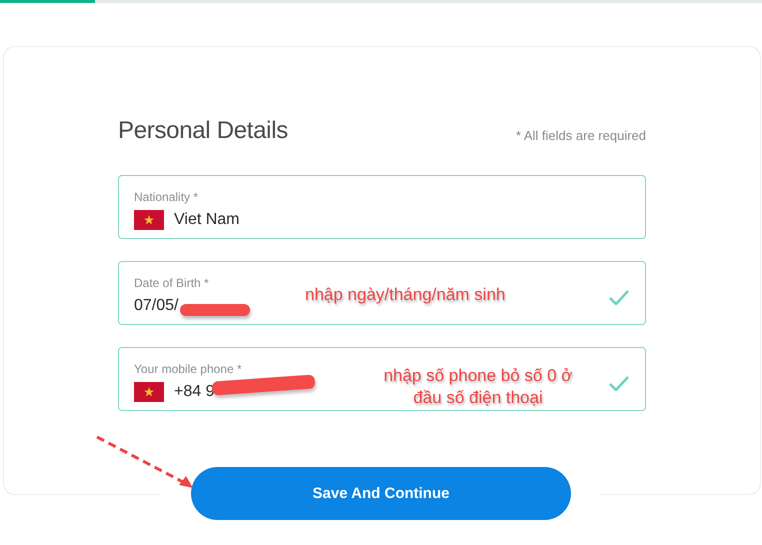 The image size is (762, 545). Describe the element at coordinates (188, 369) in the screenshot. I see `field-label: Your mobile phone *` at that location.